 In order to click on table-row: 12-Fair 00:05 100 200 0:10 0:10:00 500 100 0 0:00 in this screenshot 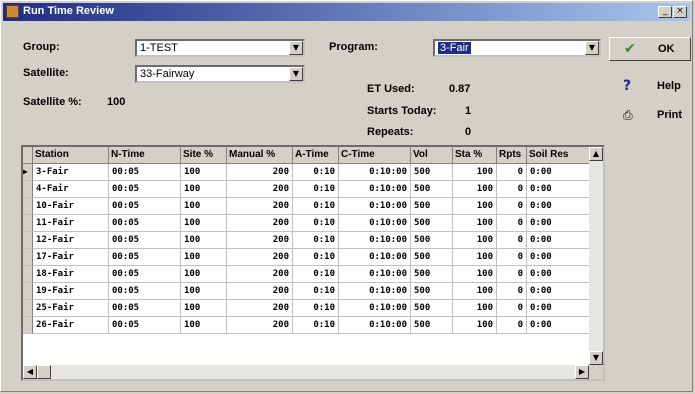, I will do `click(307, 240)`.